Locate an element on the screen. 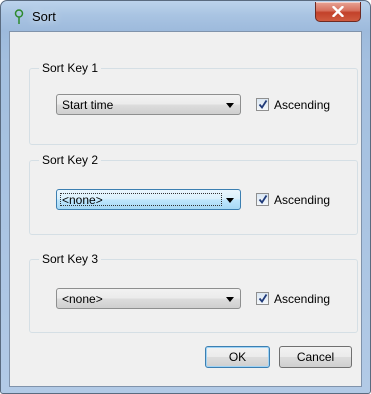 The height and width of the screenshot is (394, 371). close-icon is located at coordinates (338, 11).